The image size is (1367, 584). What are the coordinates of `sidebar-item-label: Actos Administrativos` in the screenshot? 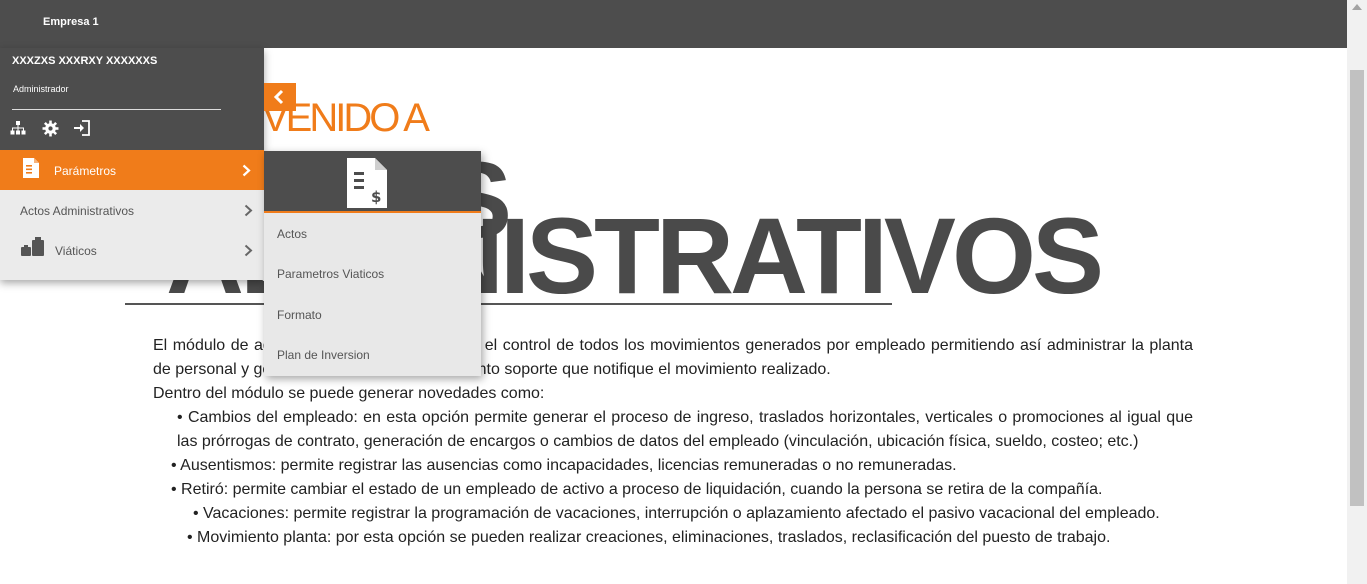 It's located at (77, 211).